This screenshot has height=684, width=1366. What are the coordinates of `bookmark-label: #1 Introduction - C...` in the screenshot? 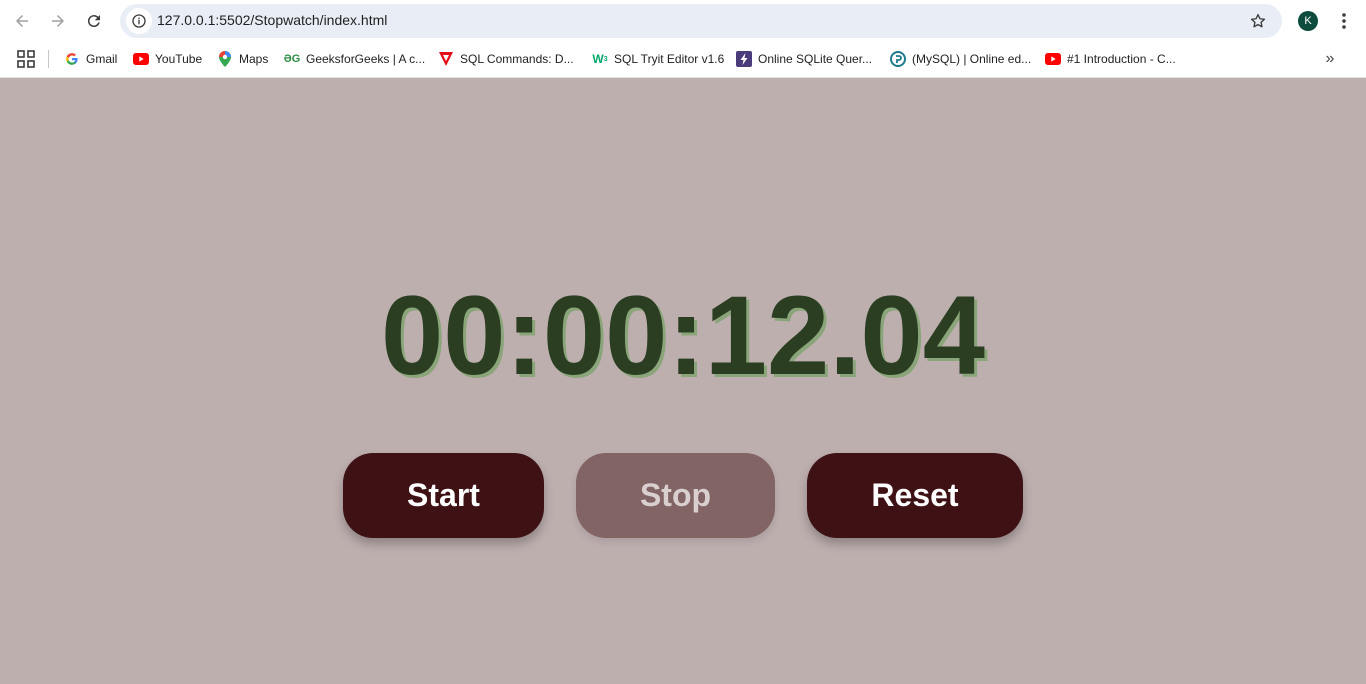 It's located at (1121, 59).